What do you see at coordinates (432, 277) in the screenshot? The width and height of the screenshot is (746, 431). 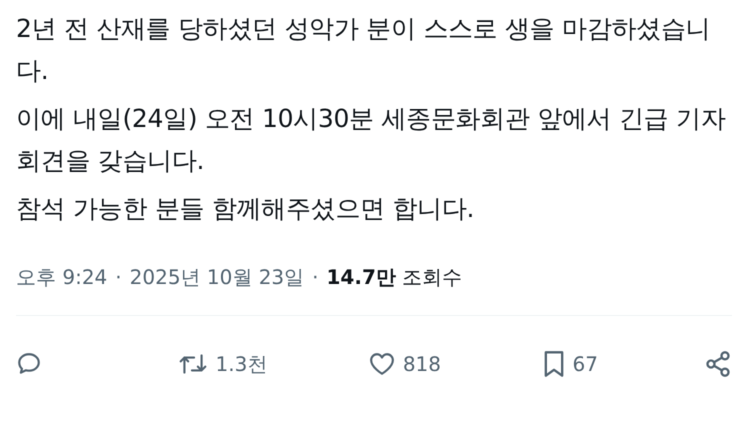 I see `view-label: 조회수` at bounding box center [432, 277].